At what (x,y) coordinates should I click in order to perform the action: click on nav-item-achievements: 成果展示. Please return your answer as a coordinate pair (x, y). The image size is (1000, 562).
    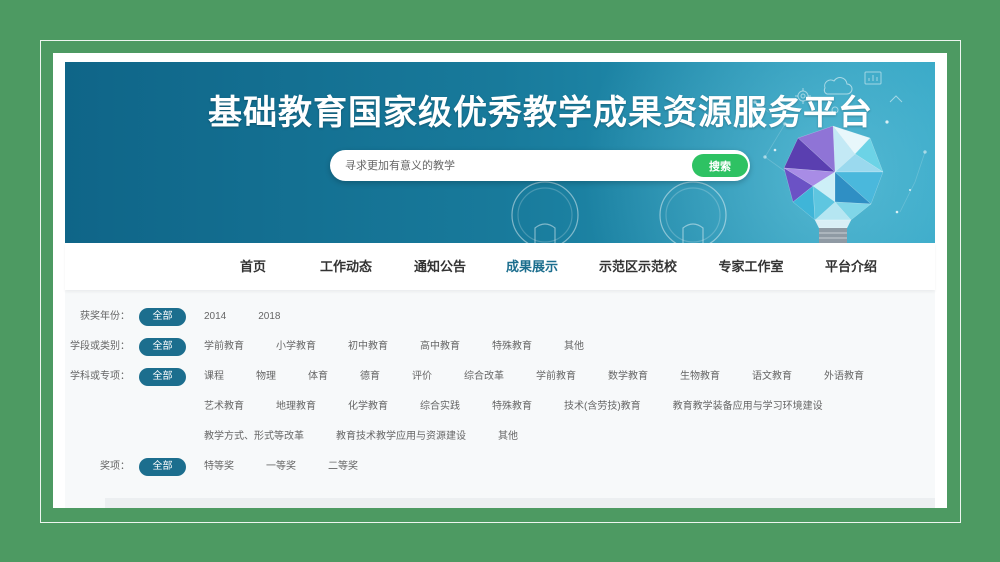
    Looking at the image, I should click on (532, 266).